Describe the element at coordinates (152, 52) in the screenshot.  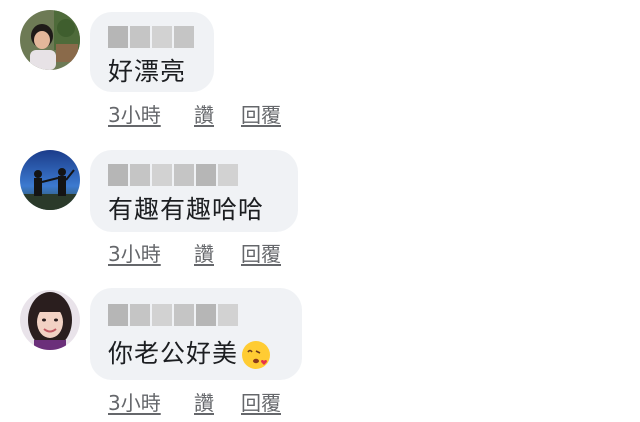
I see `comment-bubble: 好漂亮` at that location.